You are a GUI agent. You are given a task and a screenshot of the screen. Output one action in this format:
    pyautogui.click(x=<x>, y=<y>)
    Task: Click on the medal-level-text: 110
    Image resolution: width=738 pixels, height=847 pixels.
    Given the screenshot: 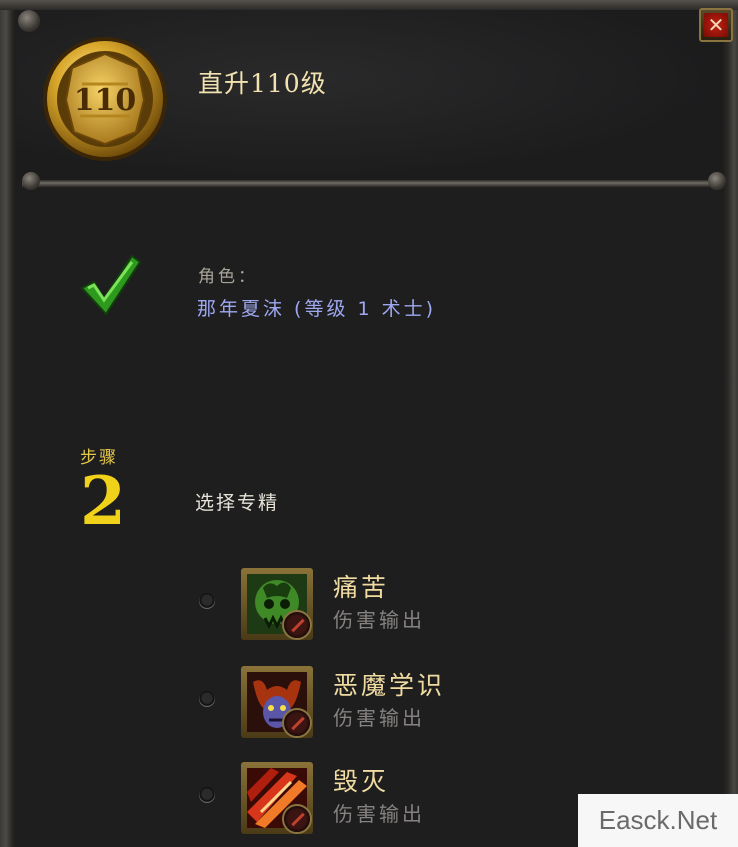 What is the action you would take?
    pyautogui.click(x=105, y=100)
    